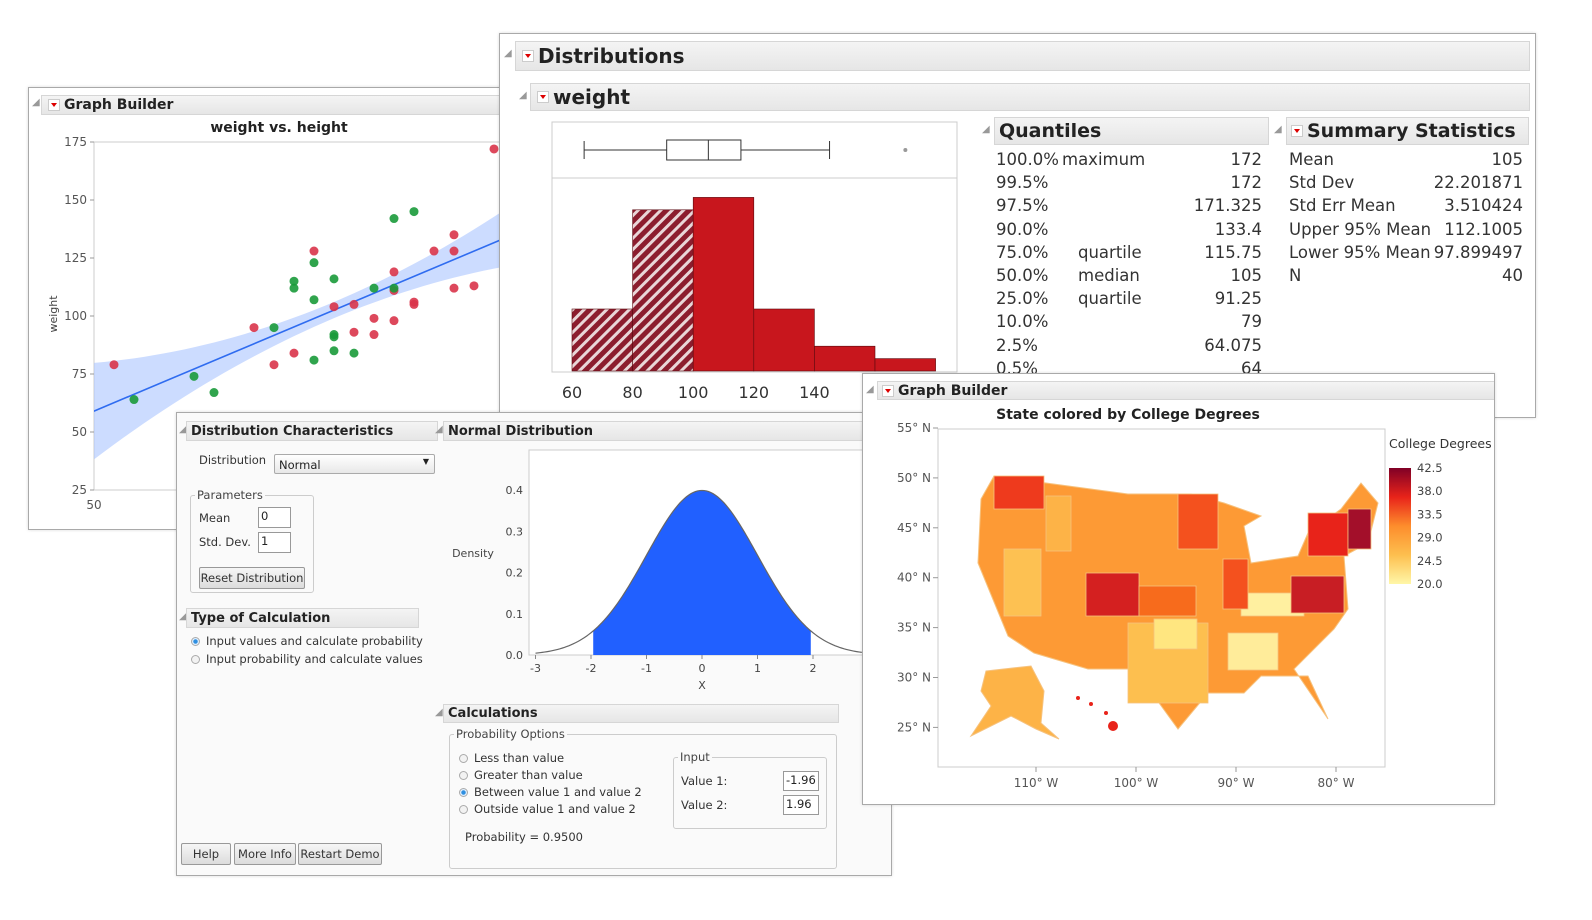 The image size is (1592, 920). Describe the element at coordinates (1407, 229) in the screenshot. I see `summary-row: Upper 95% Mean 112.1005` at that location.